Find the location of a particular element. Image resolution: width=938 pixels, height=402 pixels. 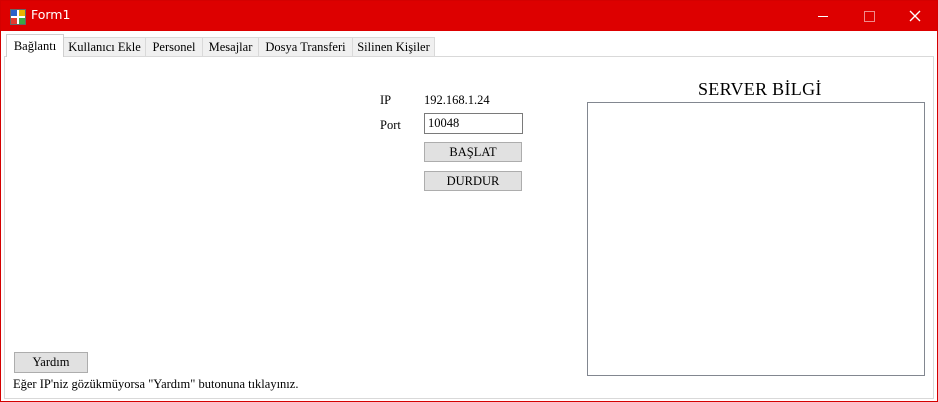

ip-value: 192.168.1.24 is located at coordinates (457, 100).